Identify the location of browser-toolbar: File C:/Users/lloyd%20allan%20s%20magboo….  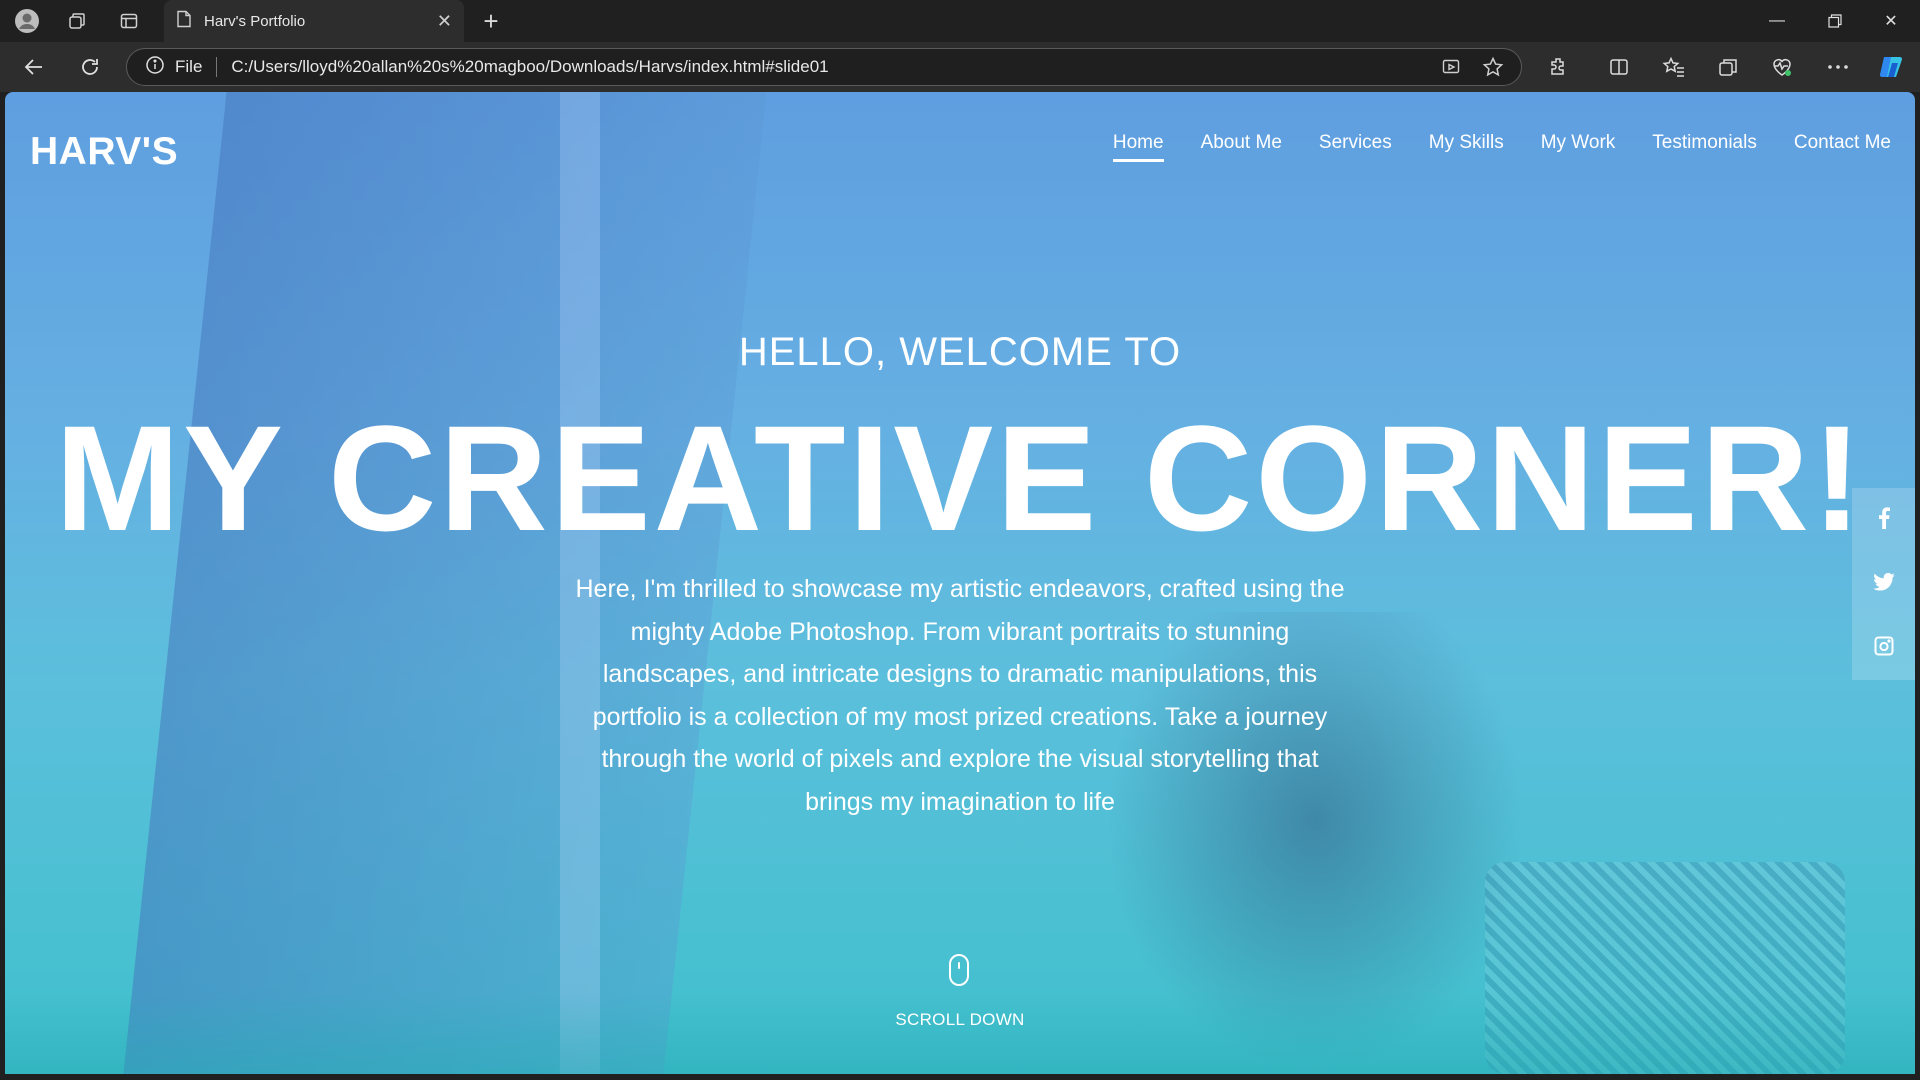
(960, 67).